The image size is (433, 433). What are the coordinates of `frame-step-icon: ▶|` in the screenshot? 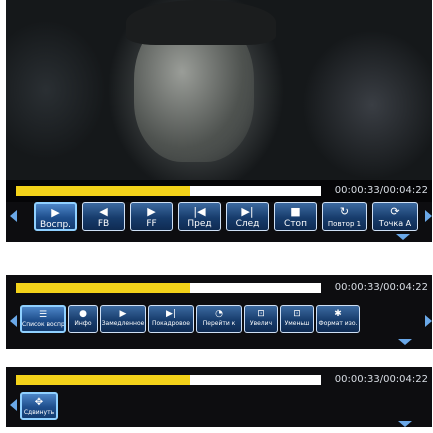 It's located at (171, 314).